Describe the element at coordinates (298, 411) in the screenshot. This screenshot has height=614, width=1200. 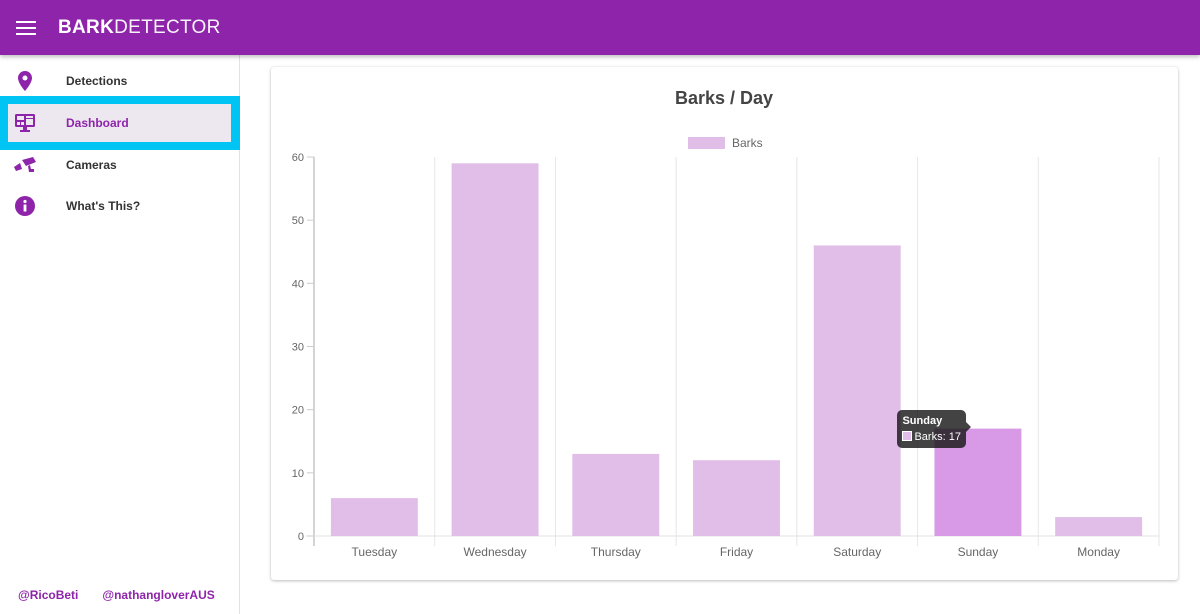
I see `y-tick-label: 20` at that location.